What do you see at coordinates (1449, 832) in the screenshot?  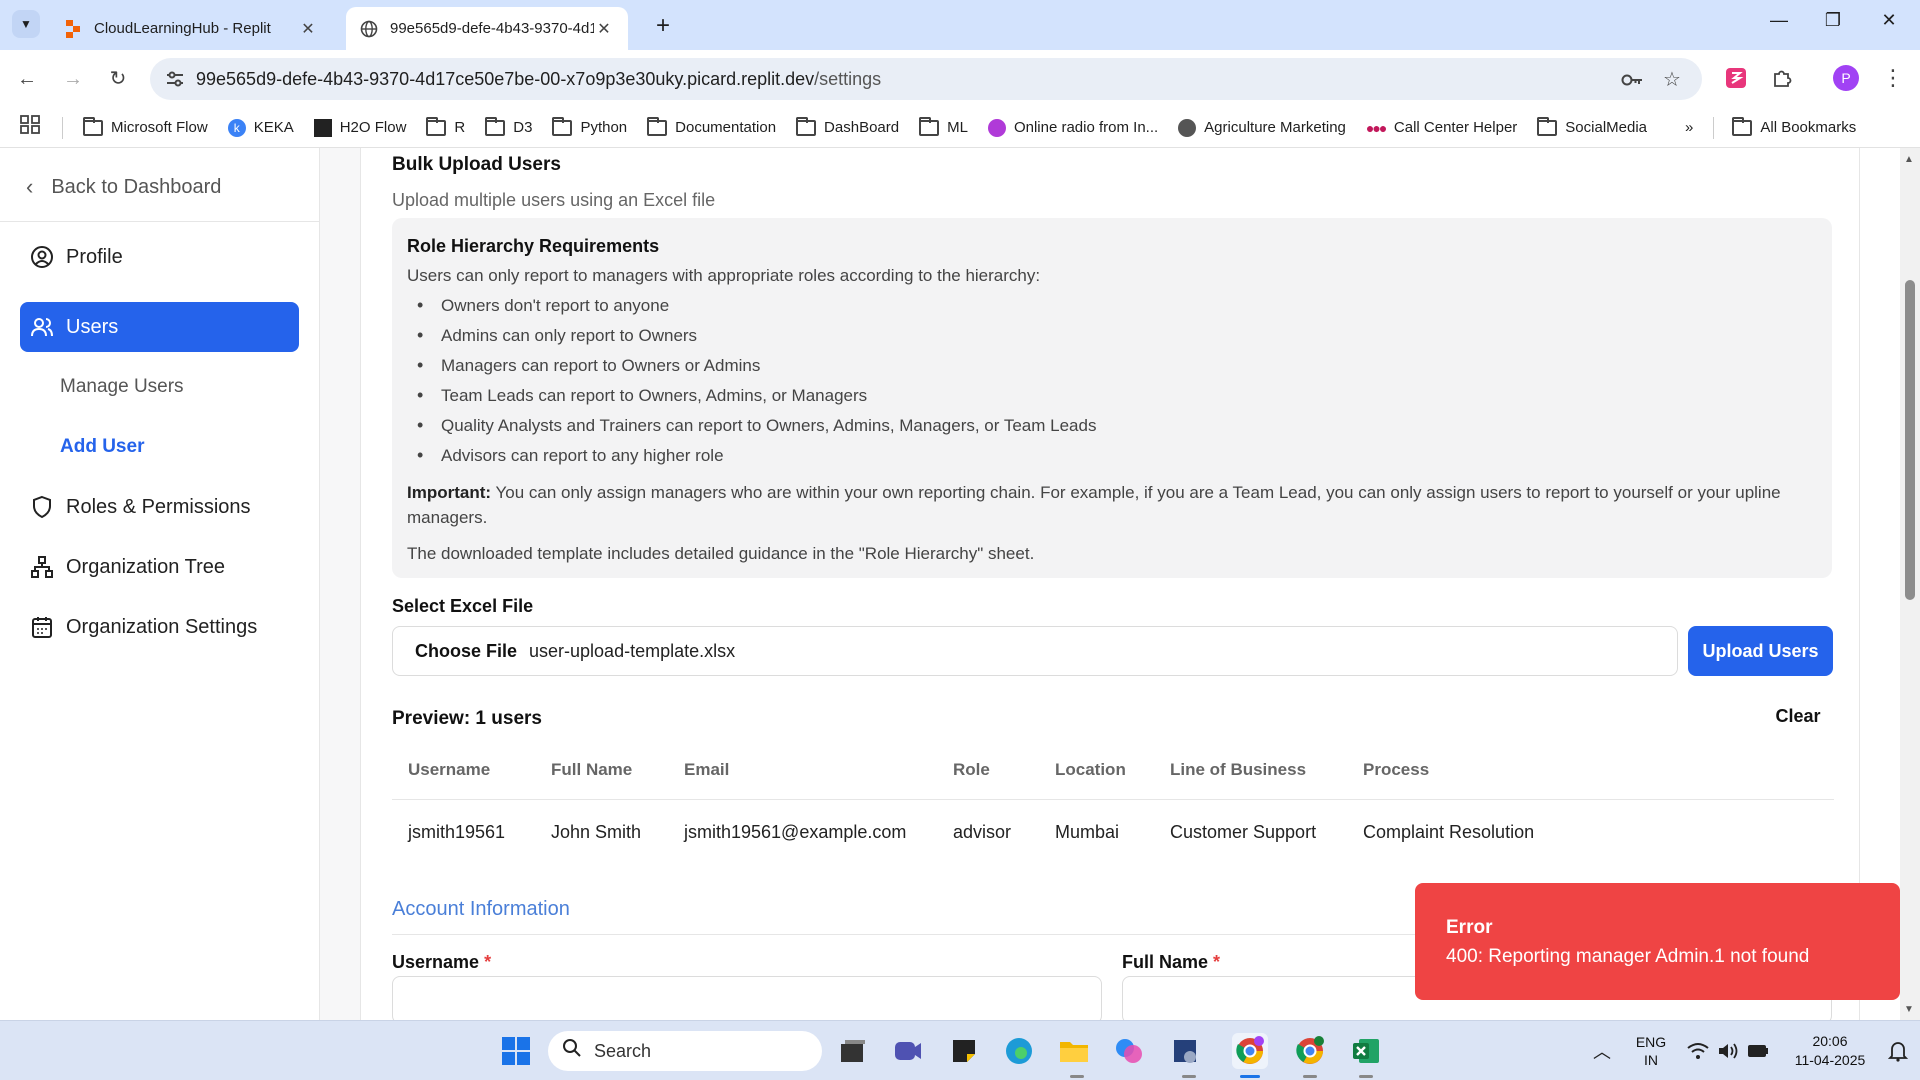 I see `table-cell: Complaint Resolution` at bounding box center [1449, 832].